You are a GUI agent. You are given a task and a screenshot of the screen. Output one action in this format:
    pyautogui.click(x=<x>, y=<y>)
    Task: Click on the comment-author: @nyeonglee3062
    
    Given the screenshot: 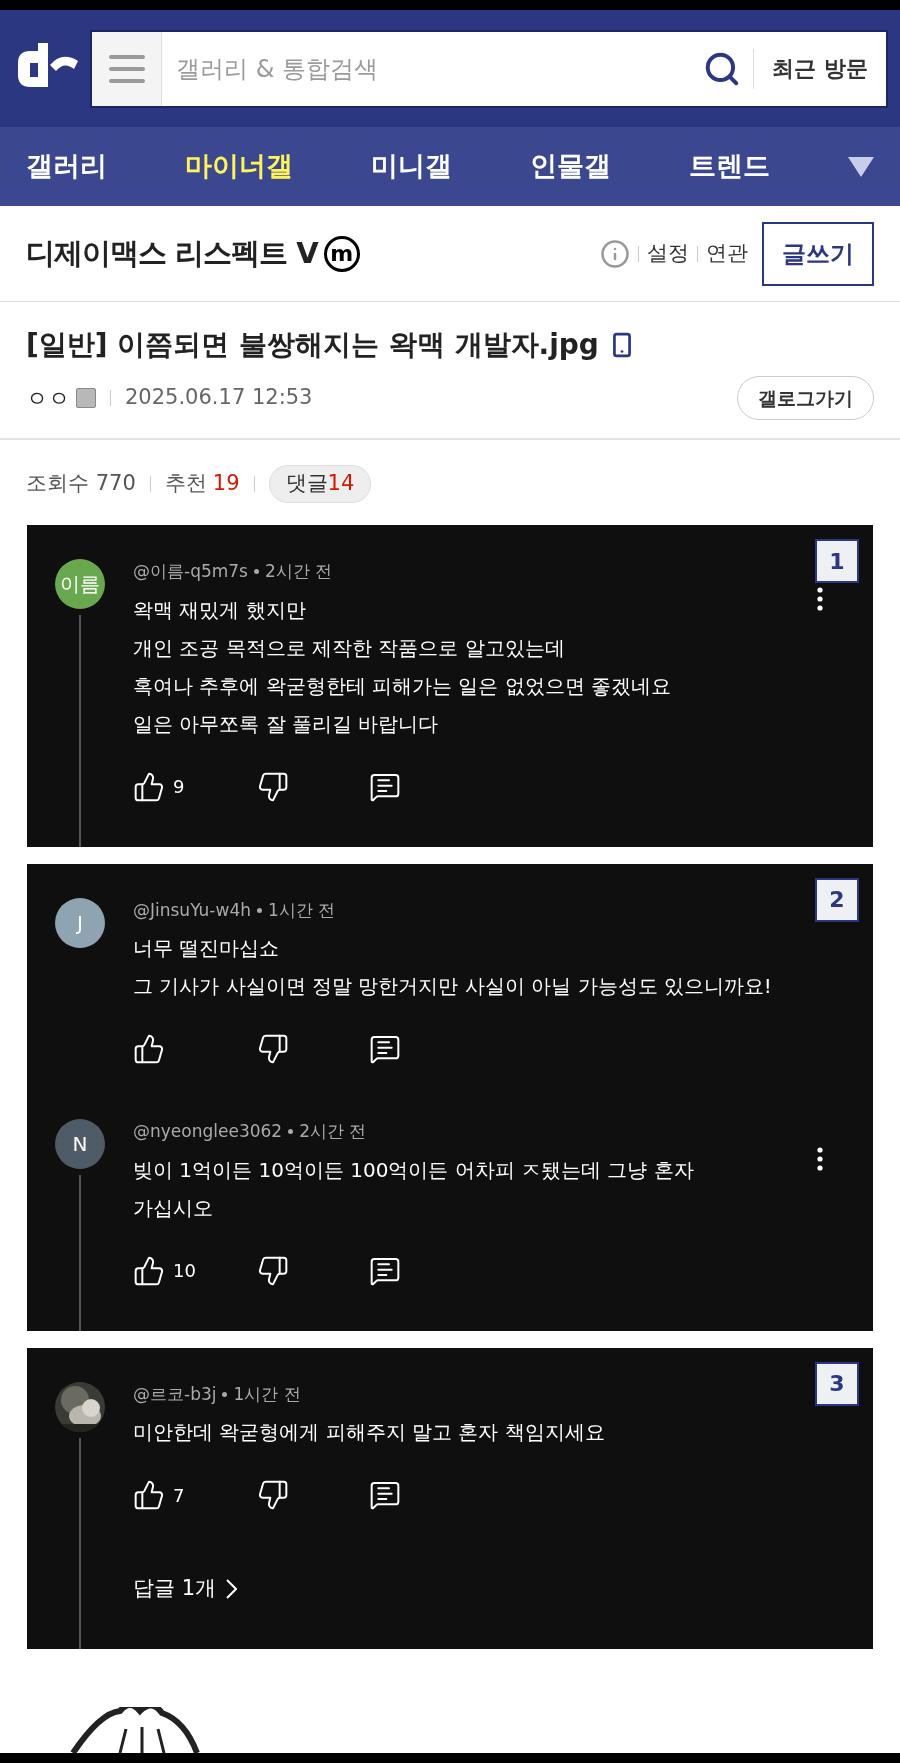 What is the action you would take?
    pyautogui.click(x=208, y=1132)
    